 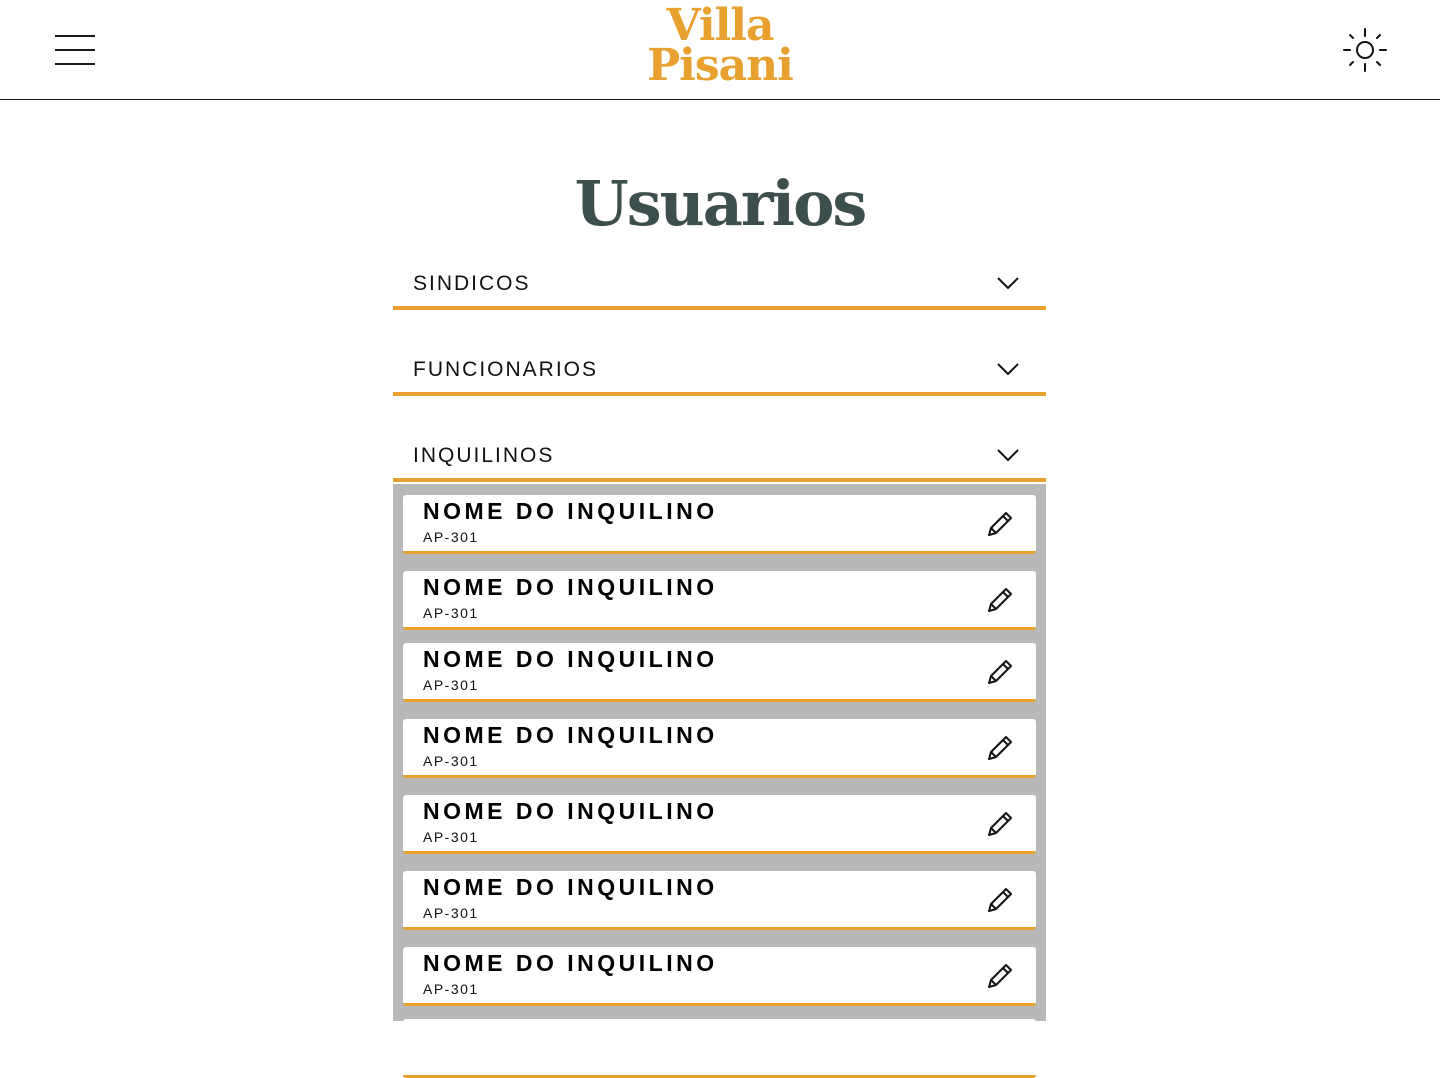 I want to click on tenant-card-partial, so click(x=719, y=1048).